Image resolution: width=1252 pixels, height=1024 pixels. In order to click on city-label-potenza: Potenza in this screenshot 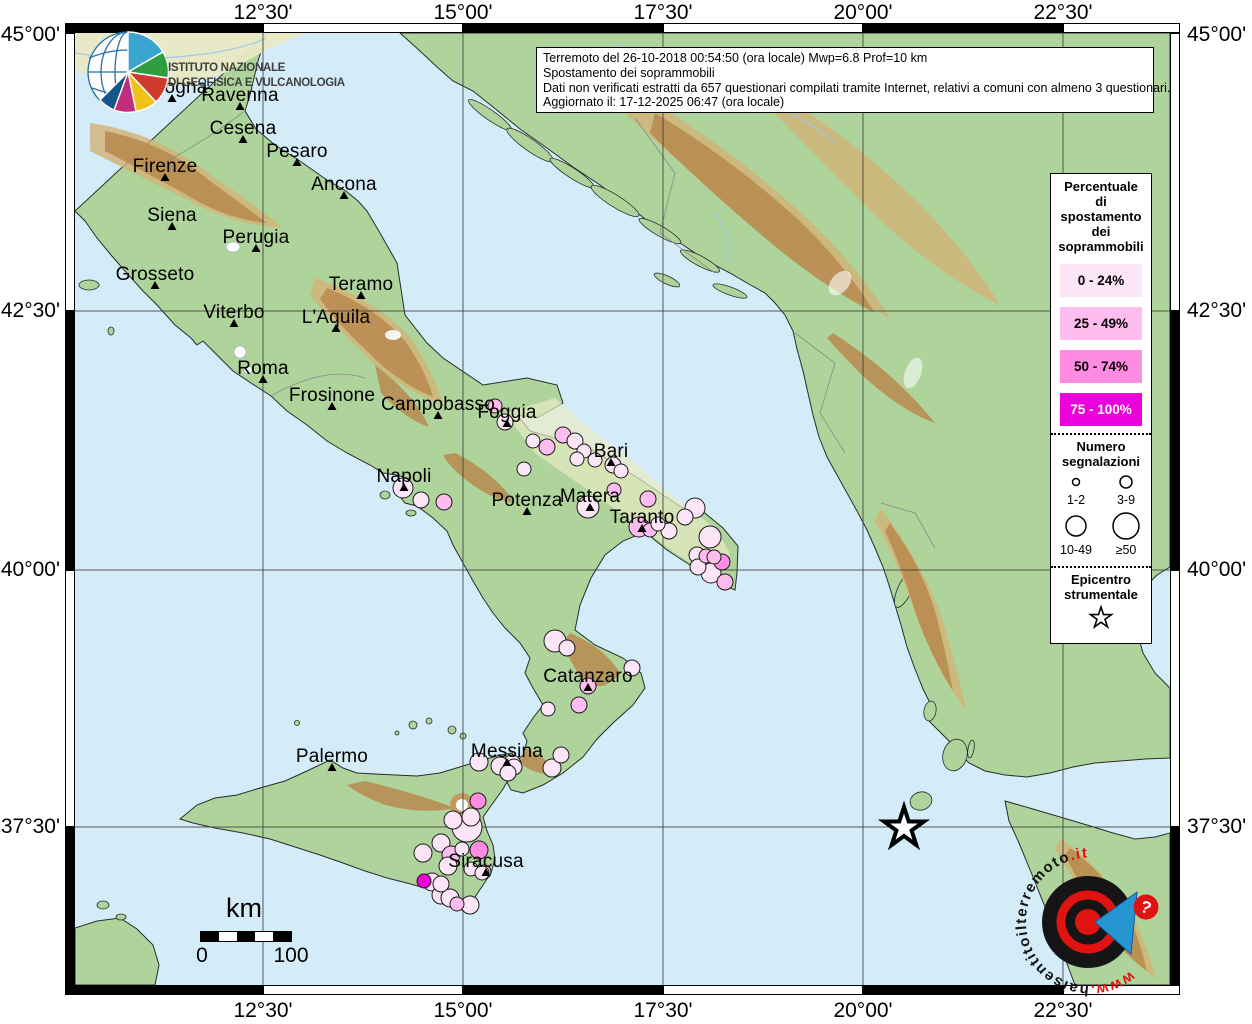, I will do `click(527, 500)`.